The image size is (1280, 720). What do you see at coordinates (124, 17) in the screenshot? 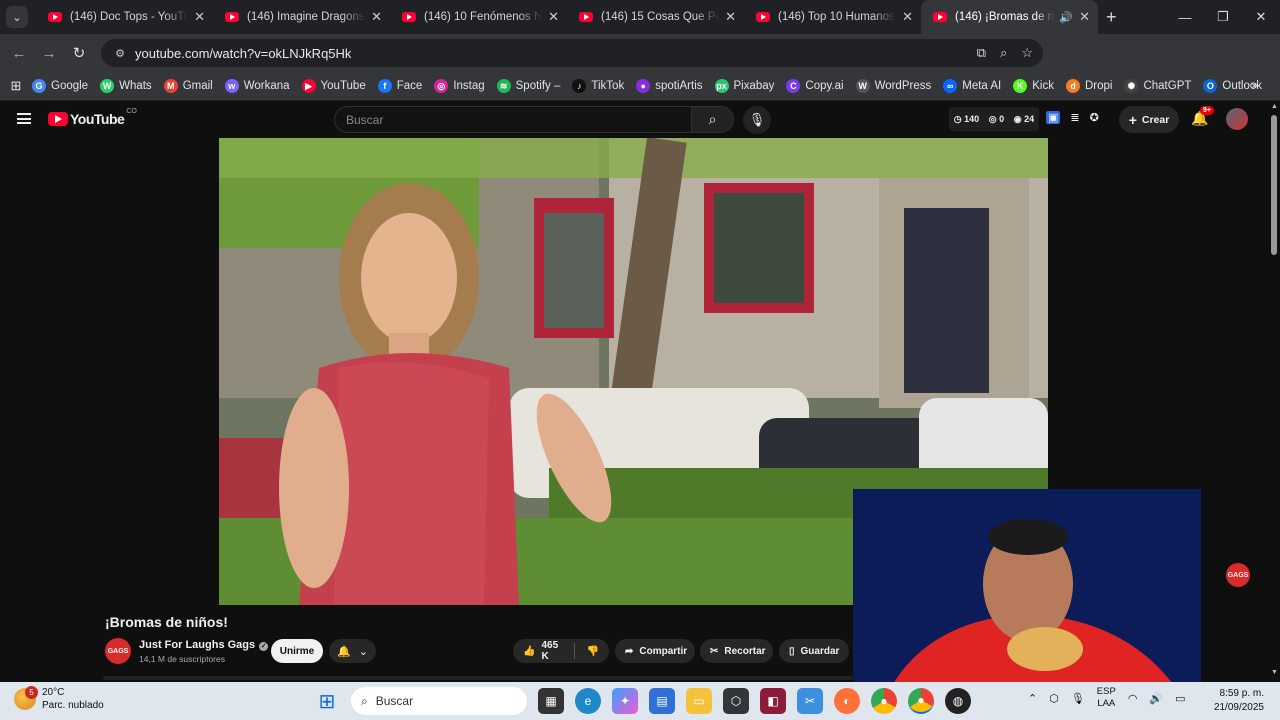
I see `browser-tab: (146) Doc Tops - YouTube ✕` at bounding box center [124, 17].